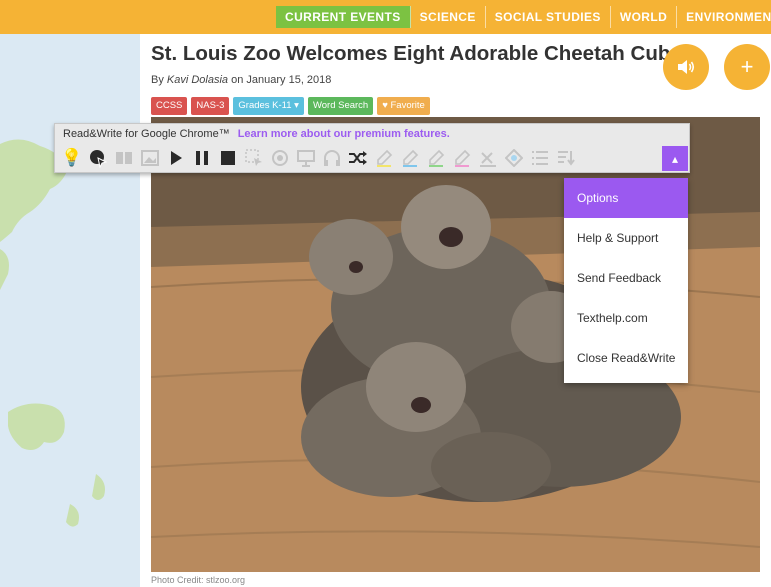 The height and width of the screenshot is (587, 771). What do you see at coordinates (280, 158) in the screenshot?
I see `voice-note-icon` at bounding box center [280, 158].